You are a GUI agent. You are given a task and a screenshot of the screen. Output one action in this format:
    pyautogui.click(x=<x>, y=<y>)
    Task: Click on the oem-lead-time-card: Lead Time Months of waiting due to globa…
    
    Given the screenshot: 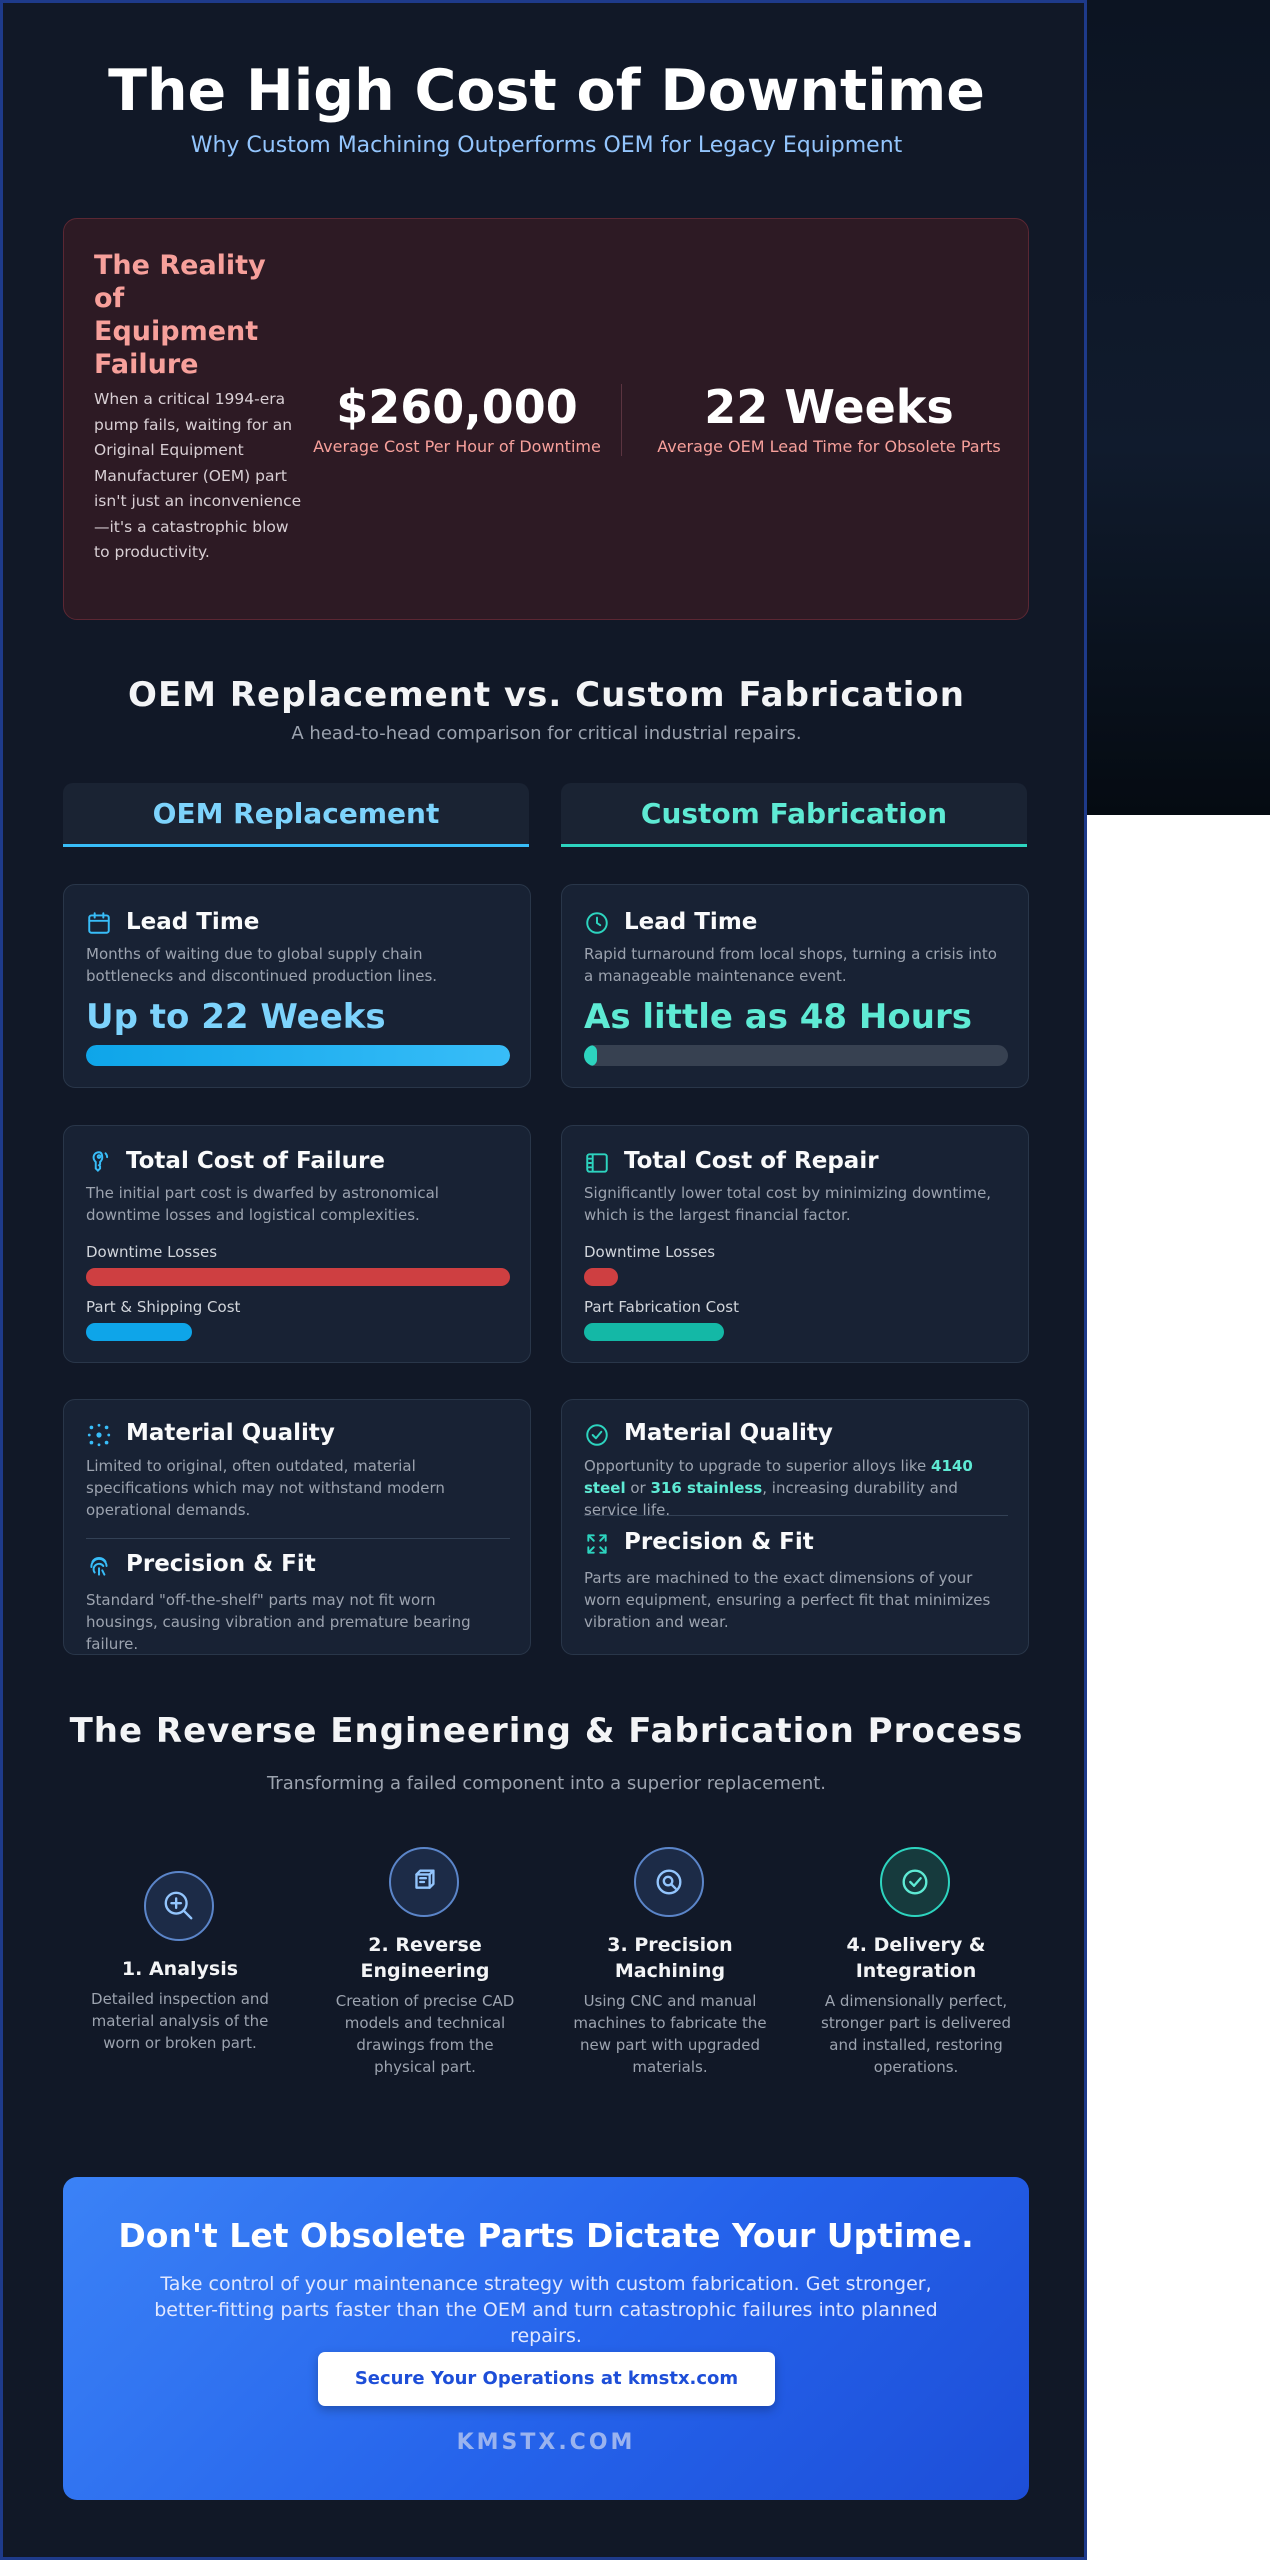 What is the action you would take?
    pyautogui.click(x=297, y=986)
    